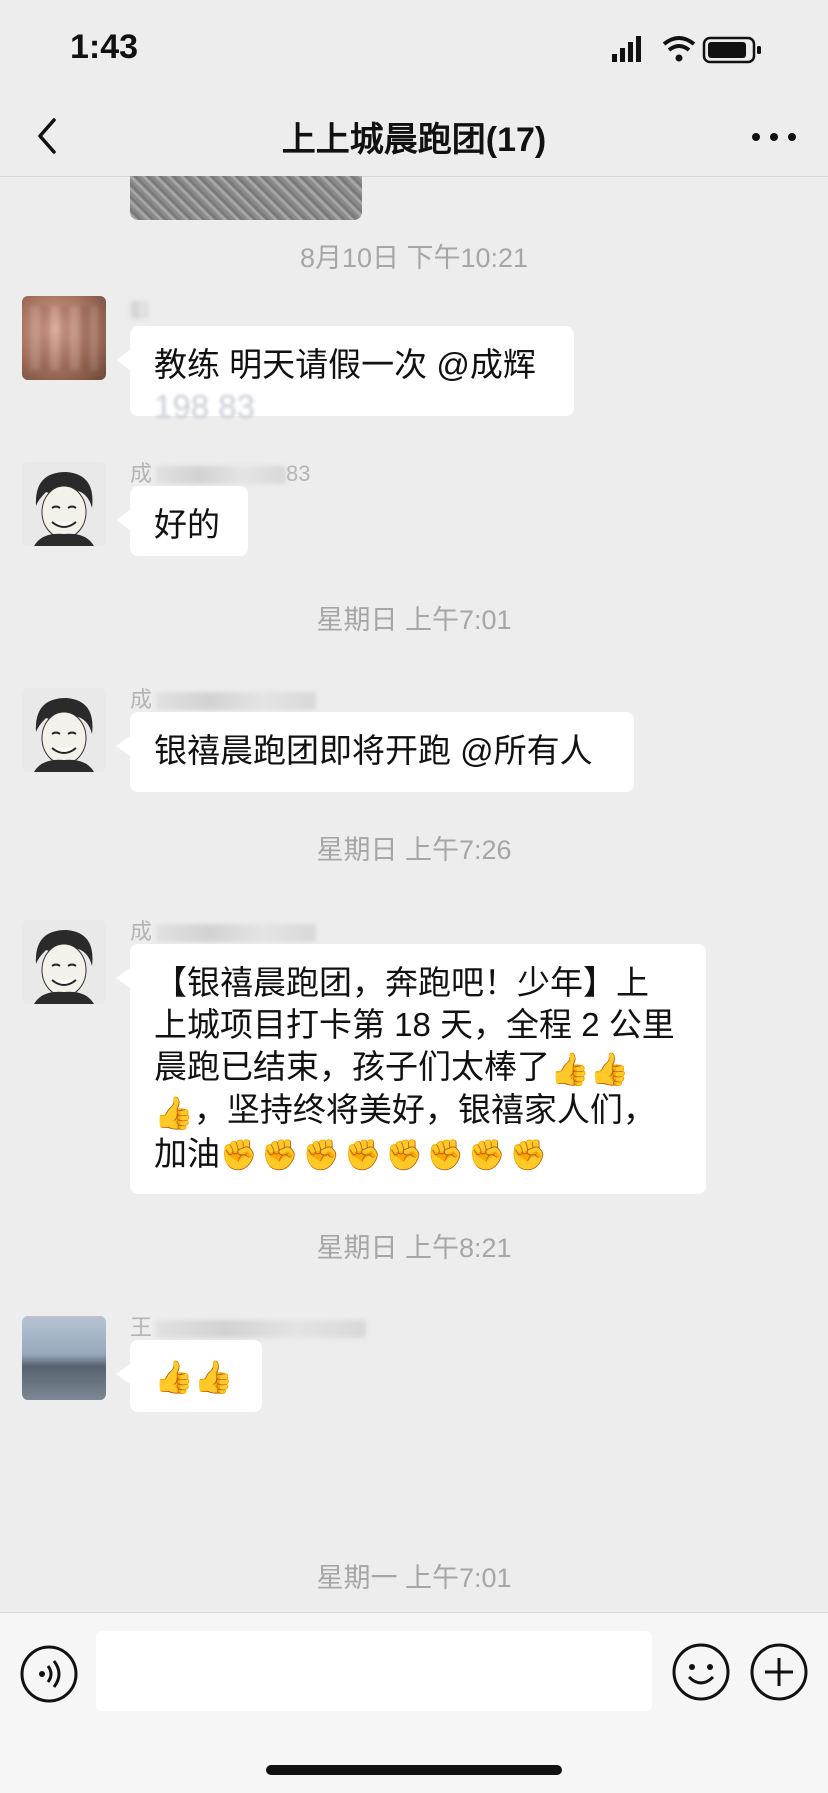  What do you see at coordinates (187, 1153) in the screenshot?
I see `message-text: 加油` at bounding box center [187, 1153].